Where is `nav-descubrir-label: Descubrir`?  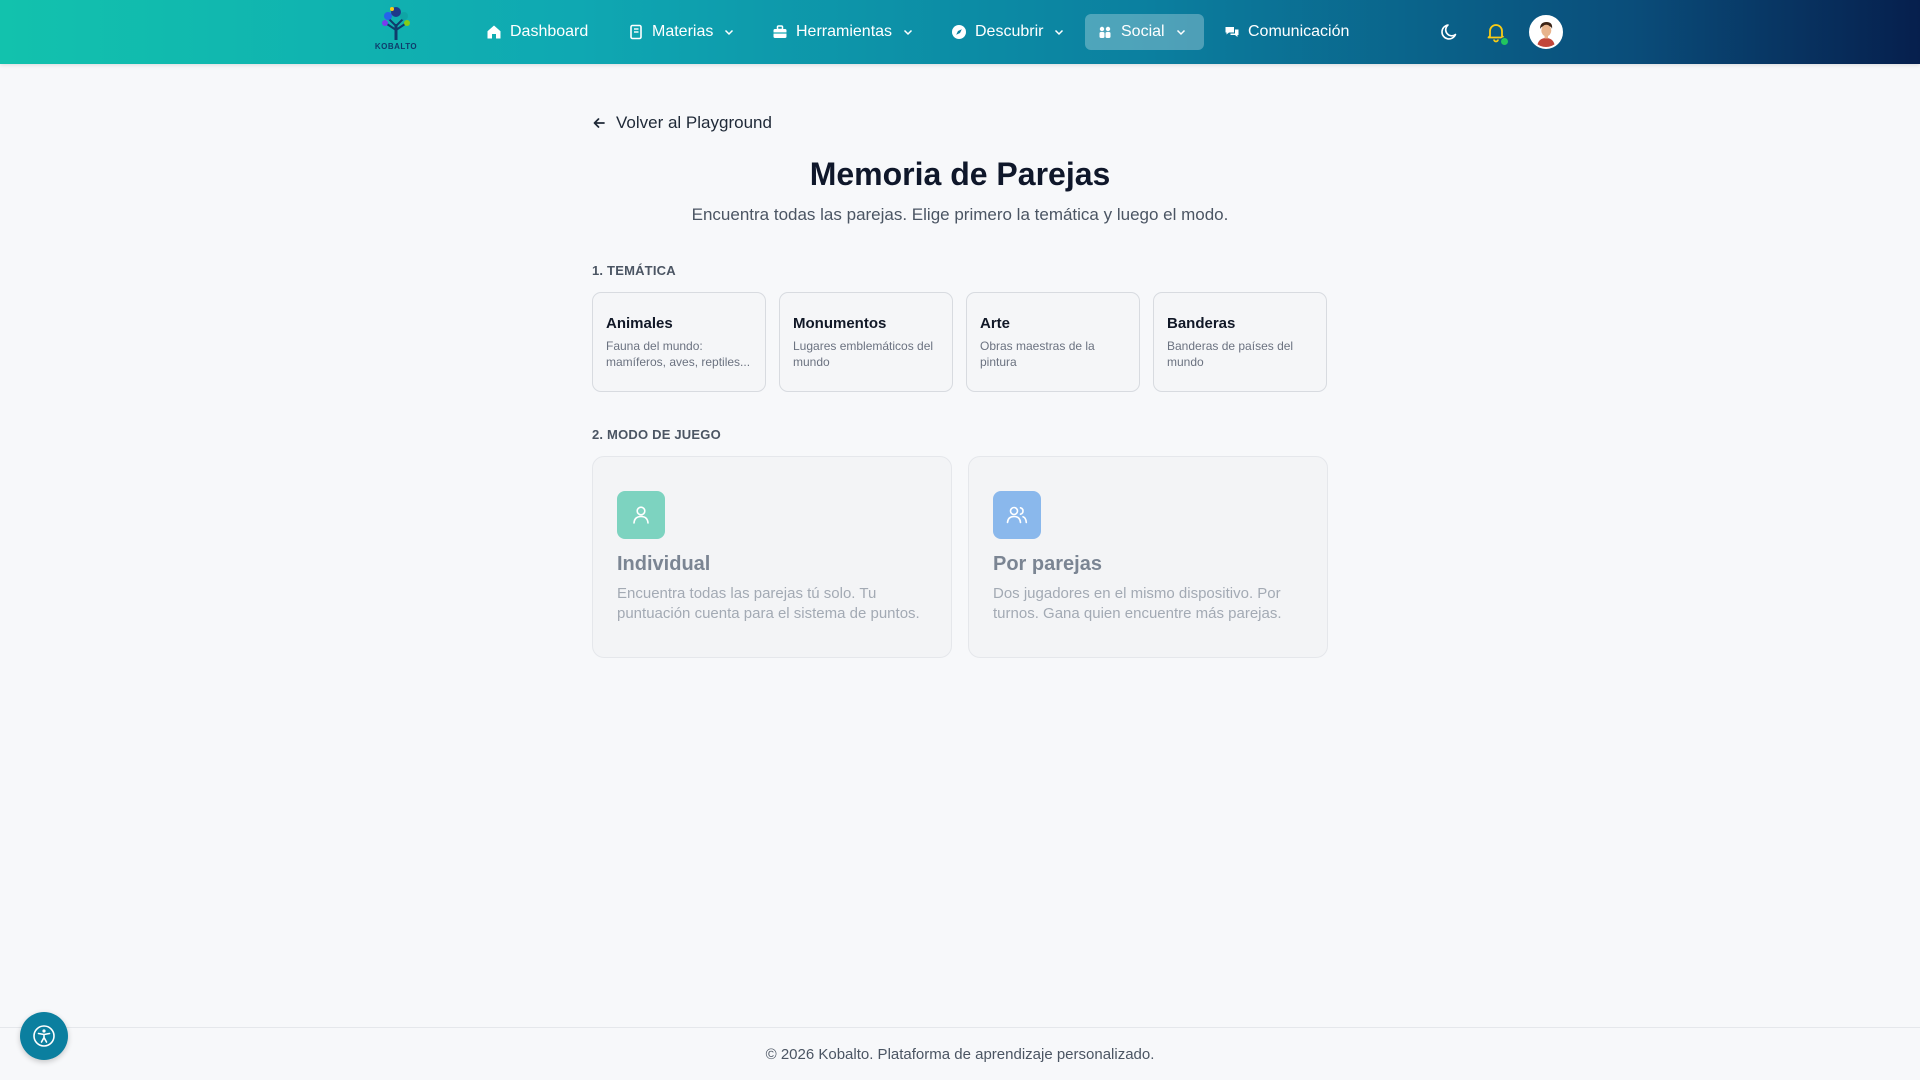
nav-descubrir-label: Descubrir is located at coordinates (1009, 31).